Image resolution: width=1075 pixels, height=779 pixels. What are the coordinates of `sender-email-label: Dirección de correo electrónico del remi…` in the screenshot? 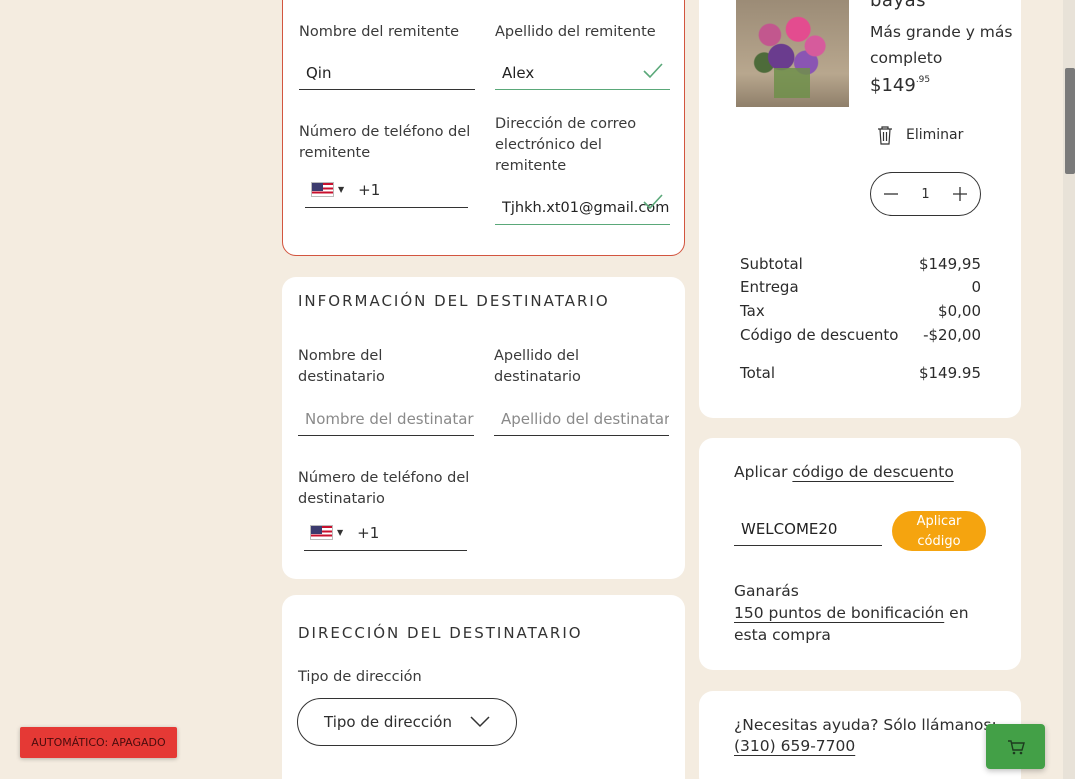 It's located at (566, 145).